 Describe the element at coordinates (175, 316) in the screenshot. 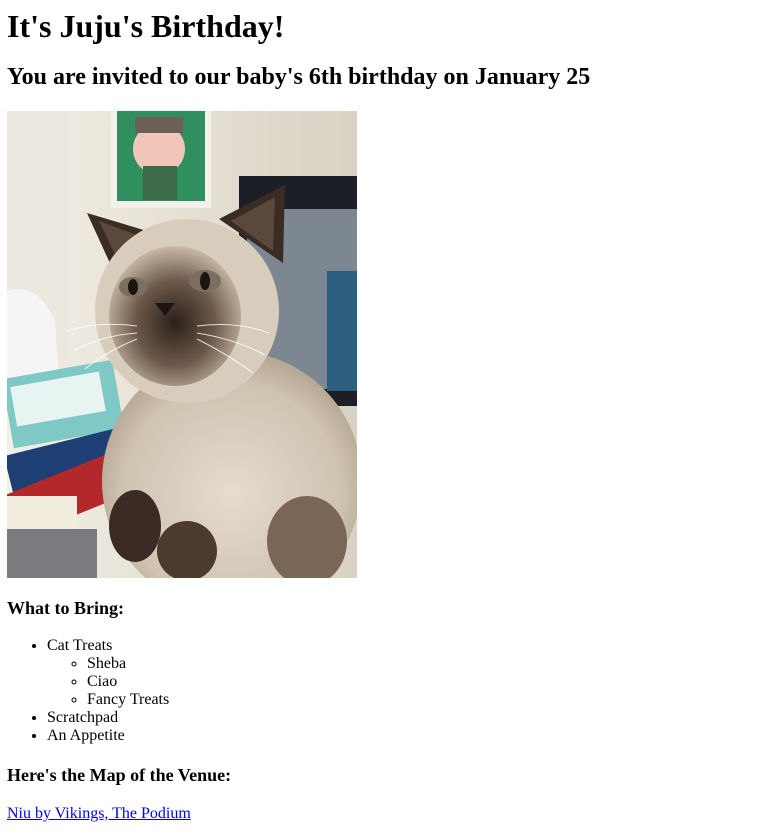

I see `cat-face` at that location.